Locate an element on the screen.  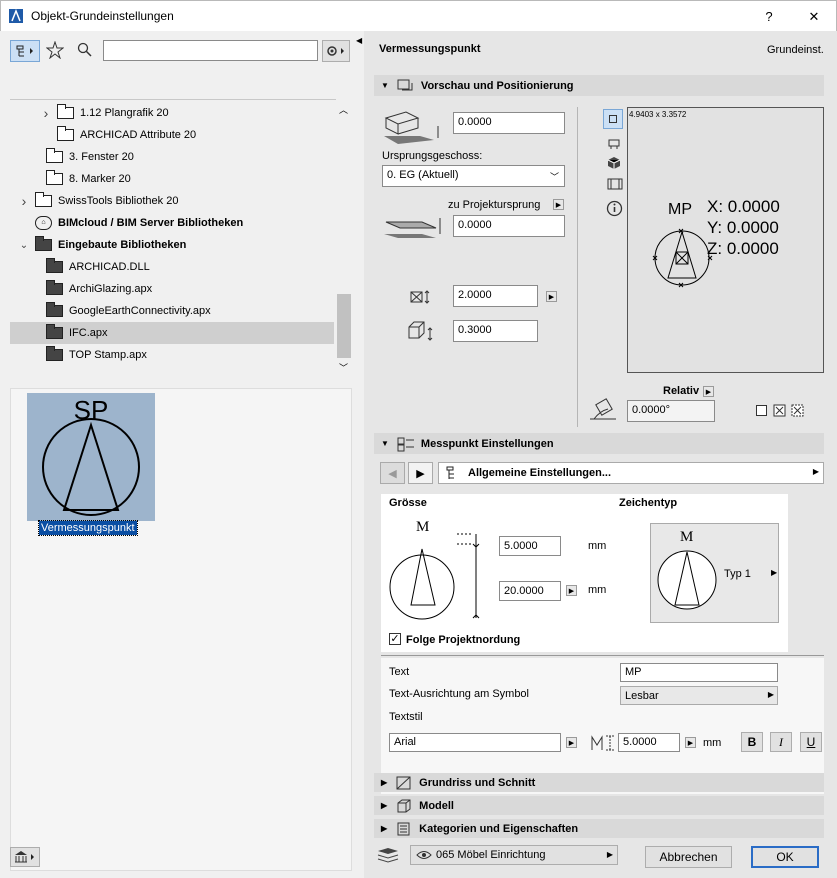
font-size-popup-button: ▶ is located at coordinates (690, 742).